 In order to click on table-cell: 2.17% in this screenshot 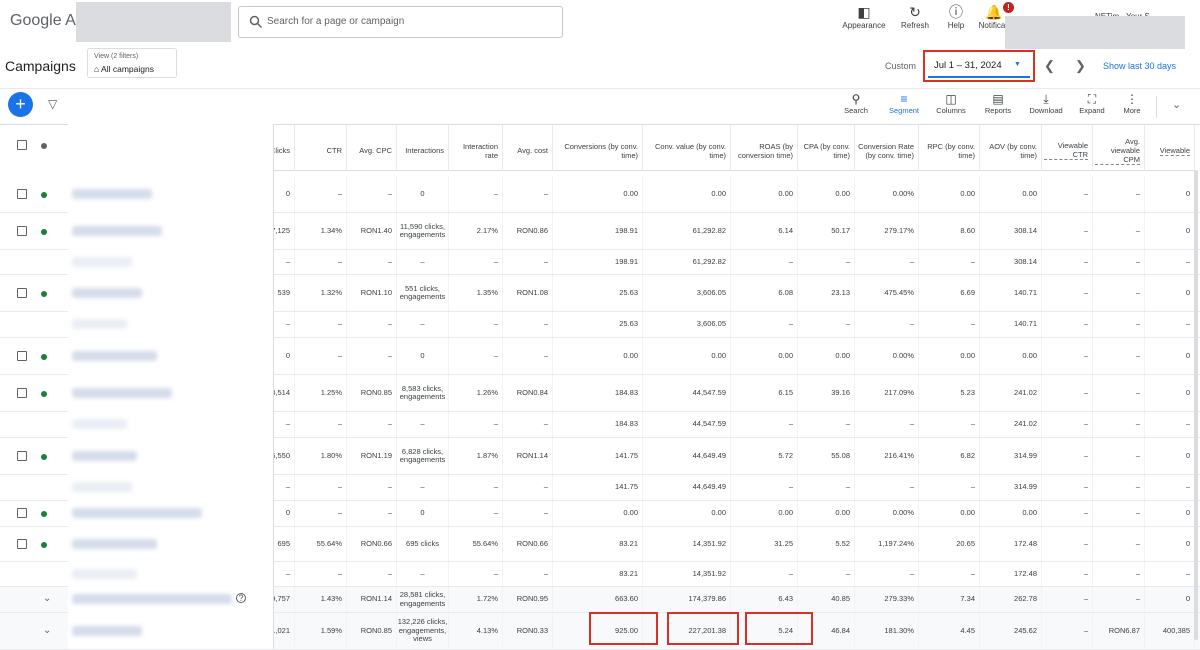, I will do `click(476, 231)`.